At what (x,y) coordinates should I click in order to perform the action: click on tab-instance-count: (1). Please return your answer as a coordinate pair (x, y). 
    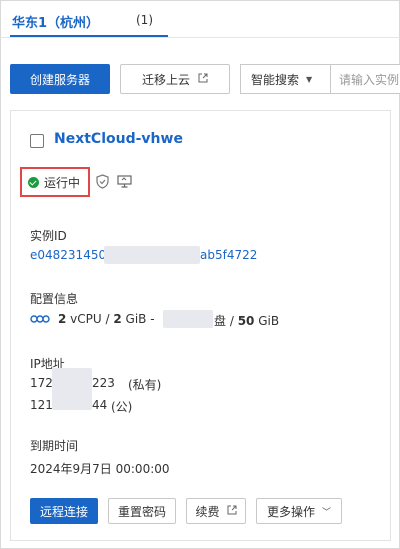
    Looking at the image, I should click on (144, 20).